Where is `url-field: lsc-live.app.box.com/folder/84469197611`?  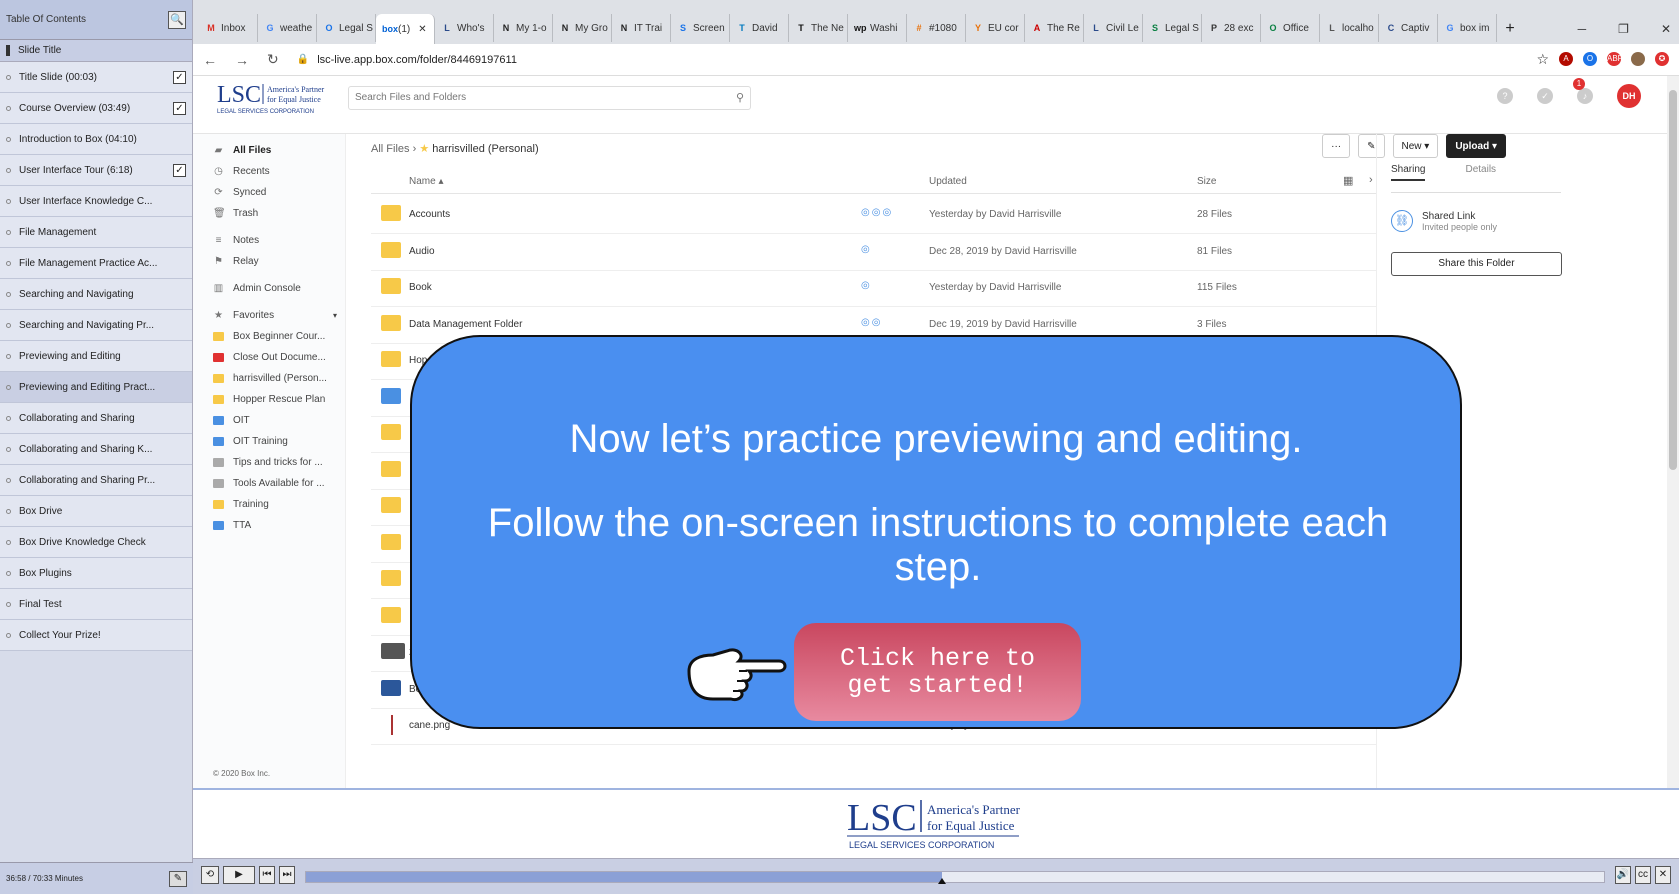
url-field: lsc-live.app.box.com/folder/84469197611 is located at coordinates (417, 60).